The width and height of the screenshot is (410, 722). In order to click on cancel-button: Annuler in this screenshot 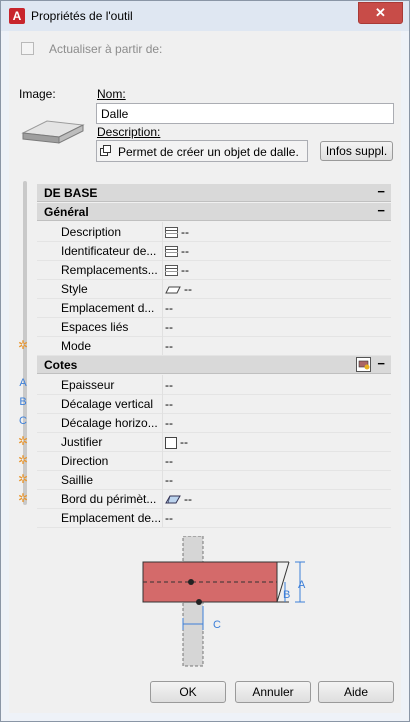, I will do `click(273, 692)`.